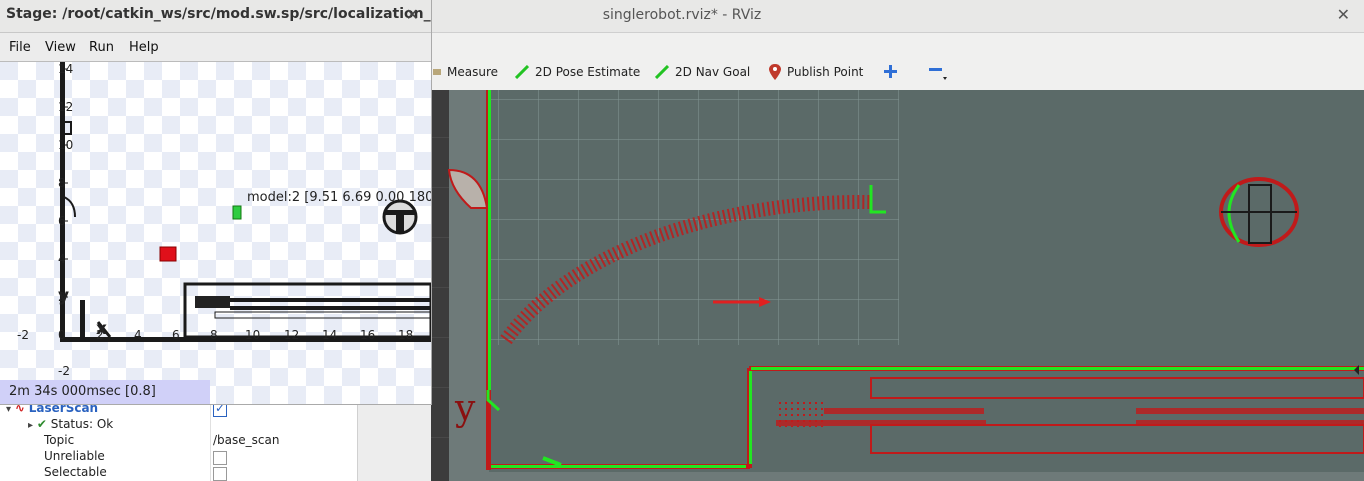 This screenshot has width=1364, height=481. I want to click on y-tick: 10, so click(66, 145).